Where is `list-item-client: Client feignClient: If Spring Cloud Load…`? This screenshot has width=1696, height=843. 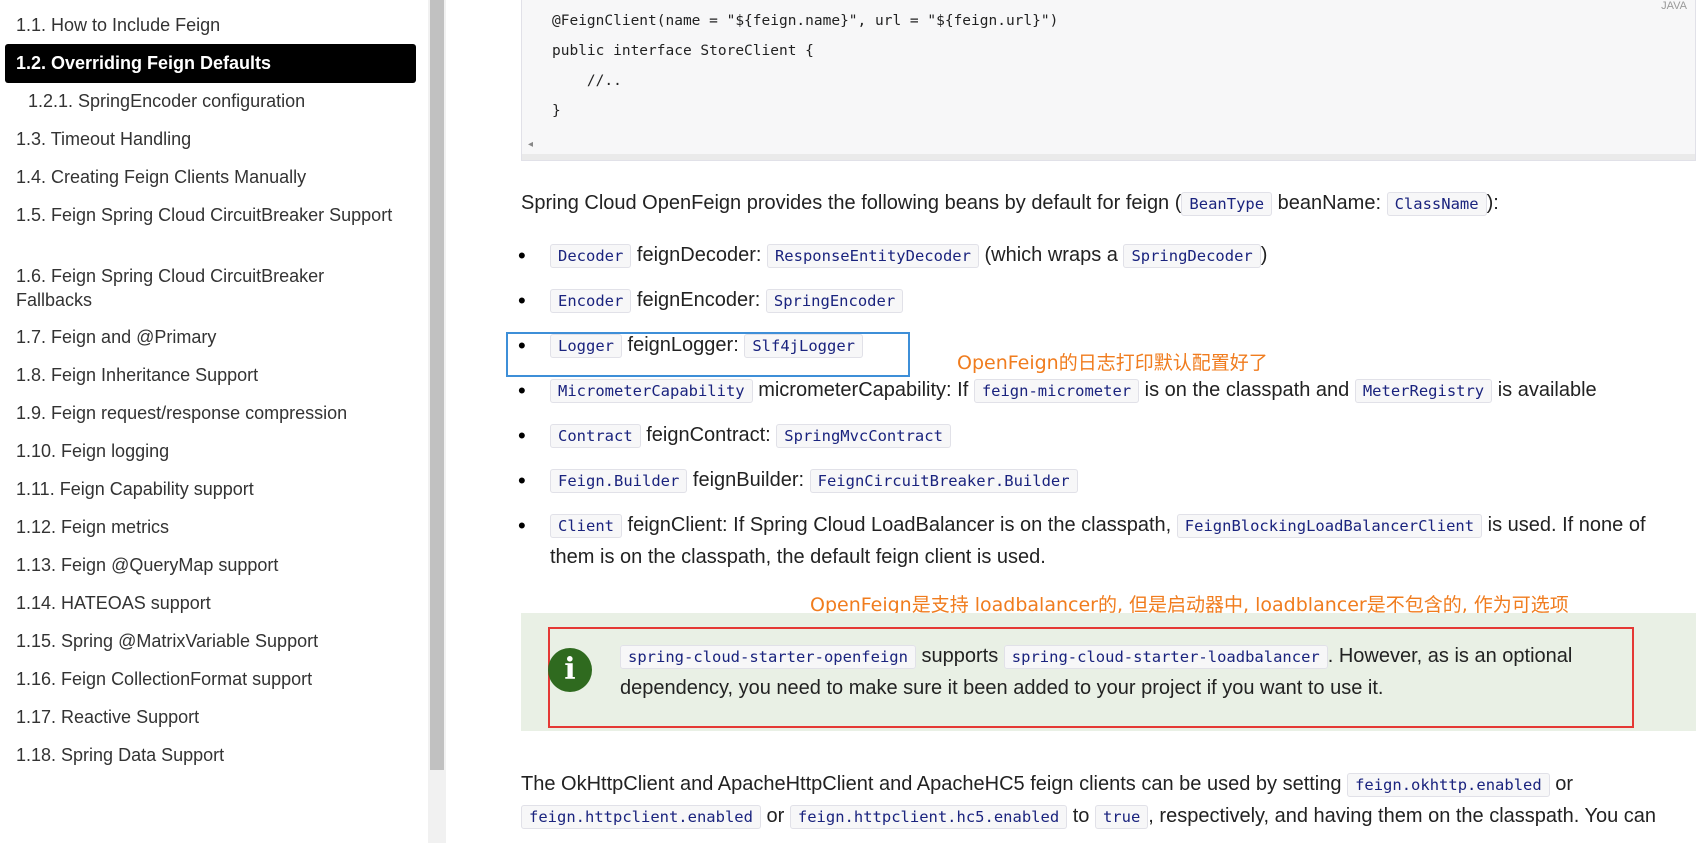 list-item-client: Client feignClient: If Spring Cloud Load… is located at coordinates (1104, 541).